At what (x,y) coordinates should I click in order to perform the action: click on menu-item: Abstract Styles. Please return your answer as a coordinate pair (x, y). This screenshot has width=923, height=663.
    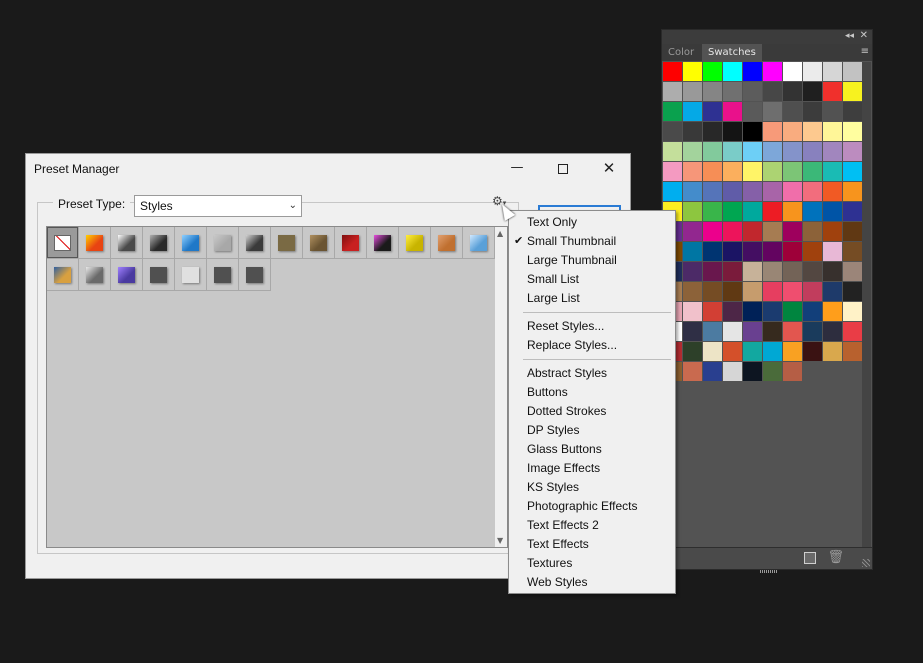
    Looking at the image, I should click on (567, 373).